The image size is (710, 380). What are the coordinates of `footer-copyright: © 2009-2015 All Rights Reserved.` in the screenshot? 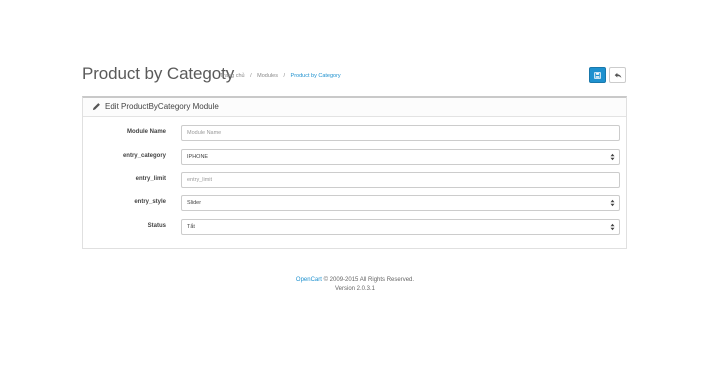 It's located at (369, 280).